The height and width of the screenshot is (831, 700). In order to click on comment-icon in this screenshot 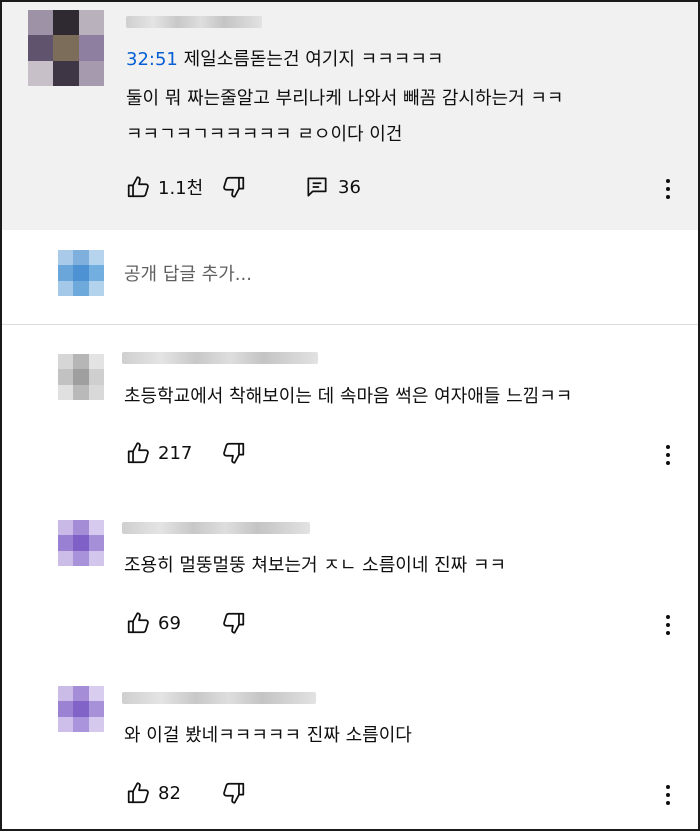, I will do `click(317, 187)`.